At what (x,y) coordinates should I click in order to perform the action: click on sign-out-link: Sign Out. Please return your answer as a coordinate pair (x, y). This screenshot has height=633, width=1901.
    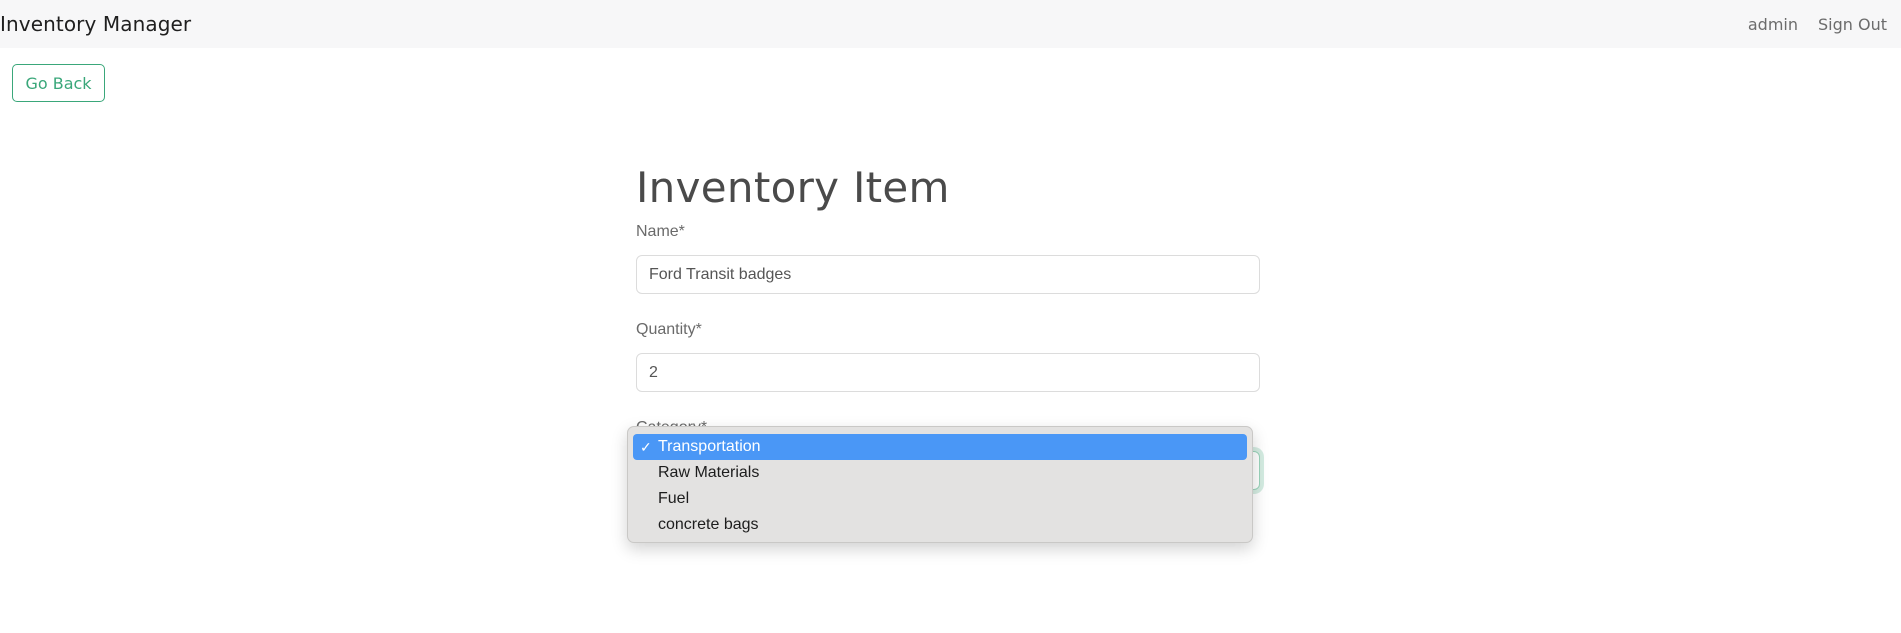
    Looking at the image, I should click on (1852, 24).